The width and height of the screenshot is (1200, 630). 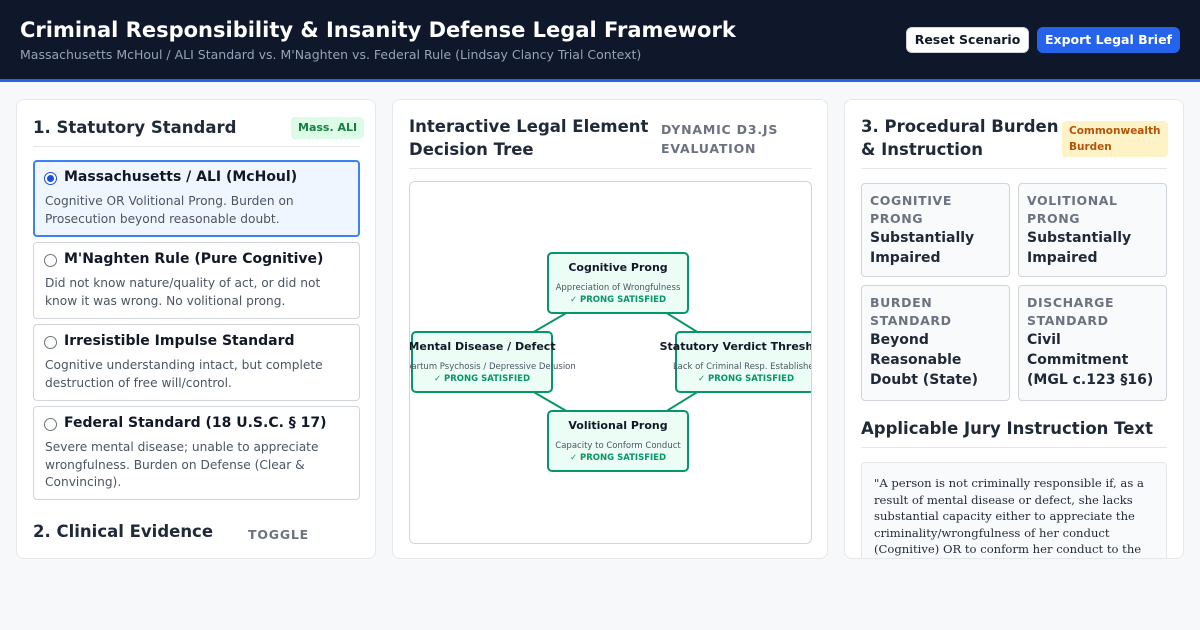 What do you see at coordinates (911, 209) in the screenshot?
I see `card-label: COGNITIVE PRONG` at bounding box center [911, 209].